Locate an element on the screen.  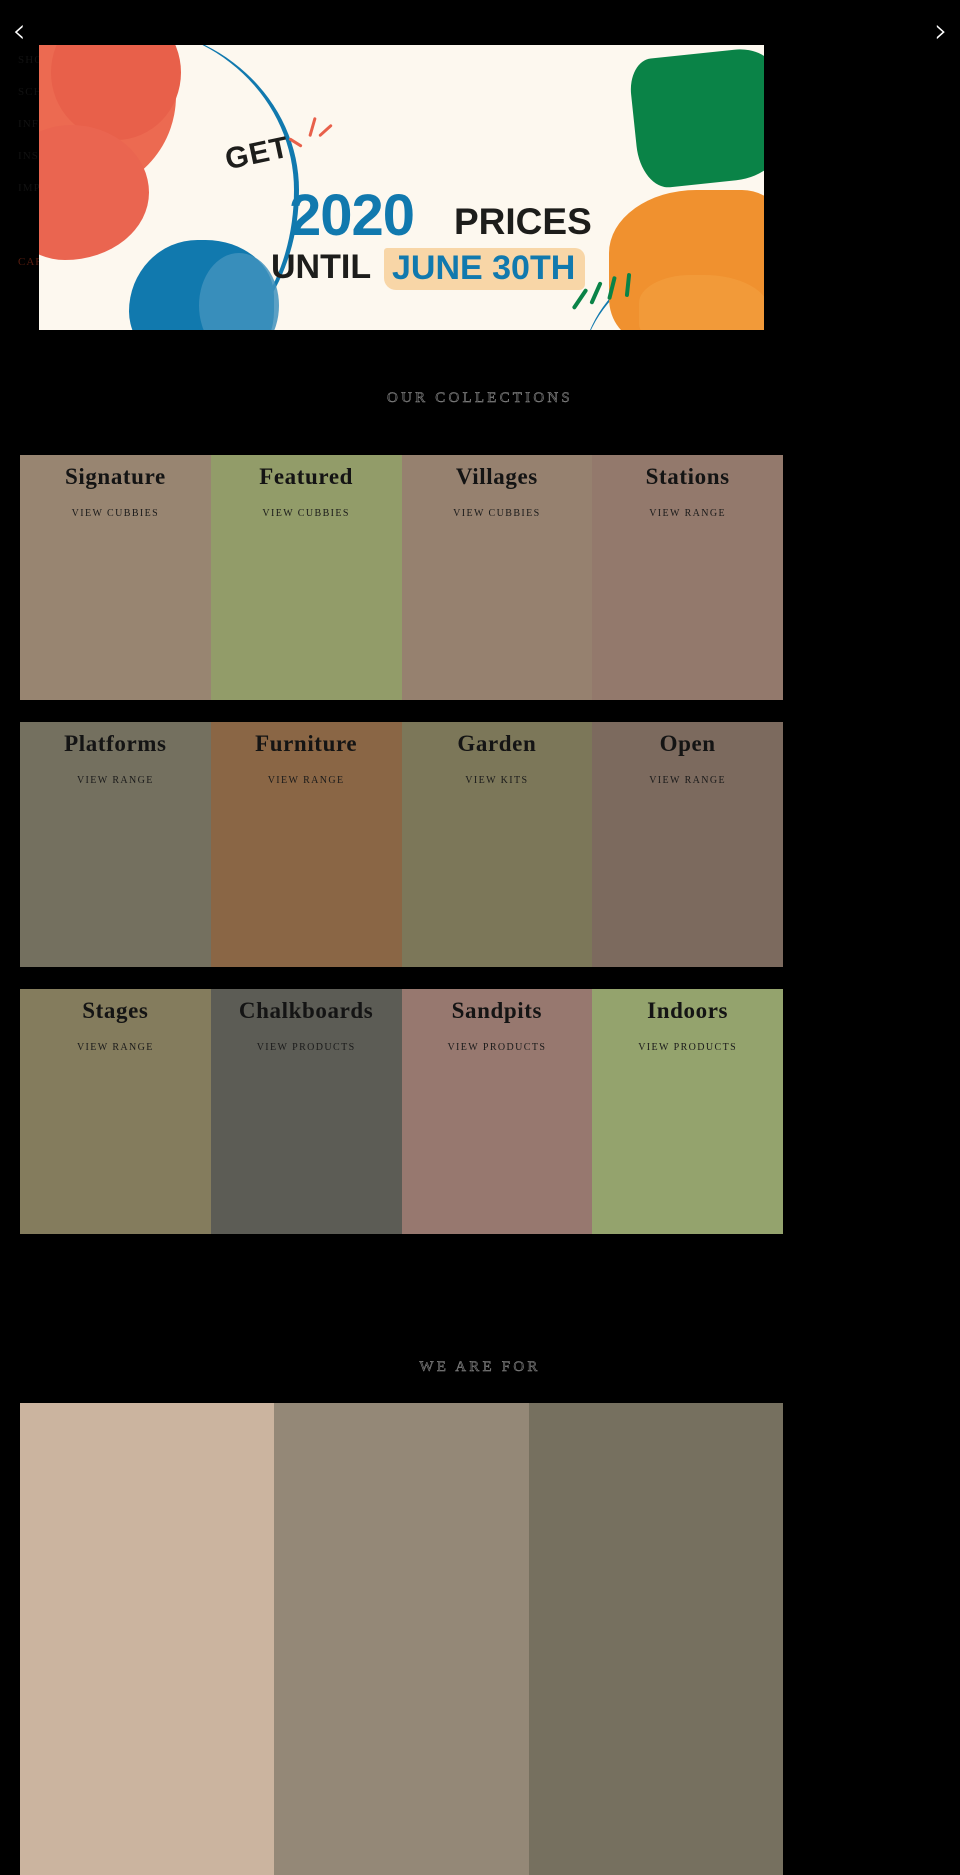
collection-card-stations: Stations VIEW RANGE is located at coordinates (687, 577).